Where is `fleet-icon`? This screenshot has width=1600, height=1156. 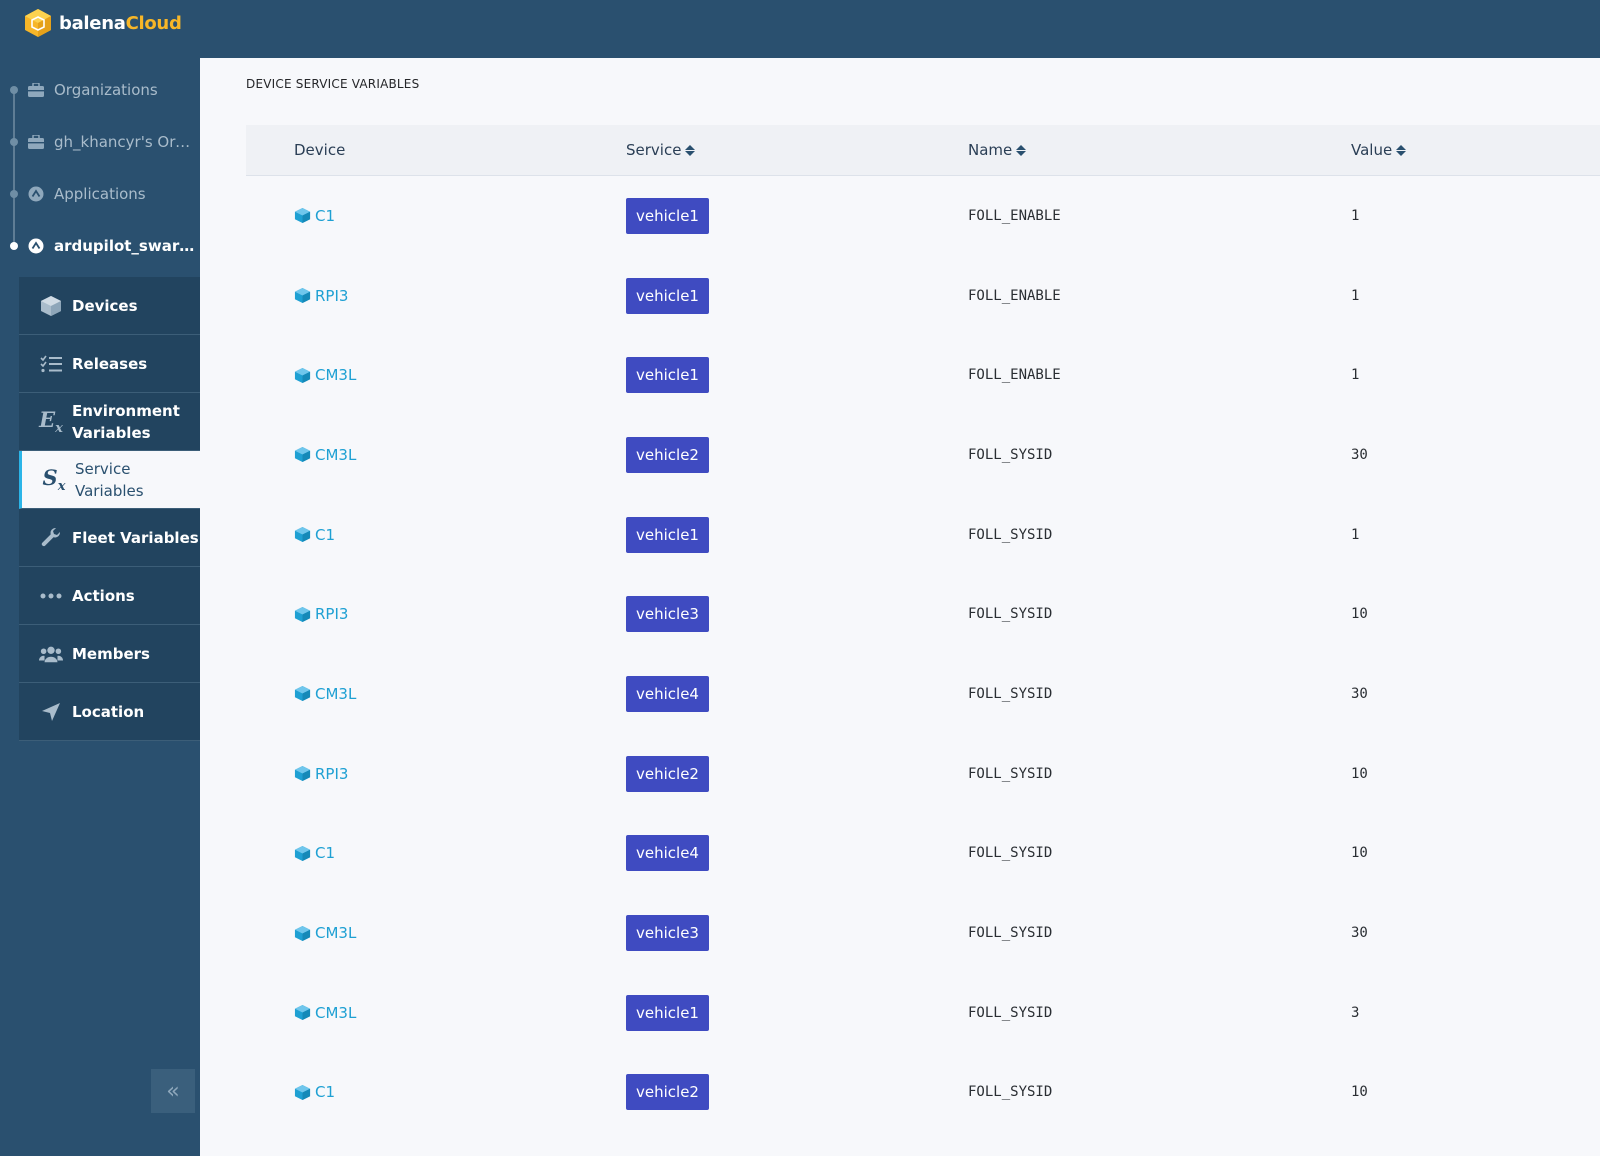 fleet-icon is located at coordinates (36, 246).